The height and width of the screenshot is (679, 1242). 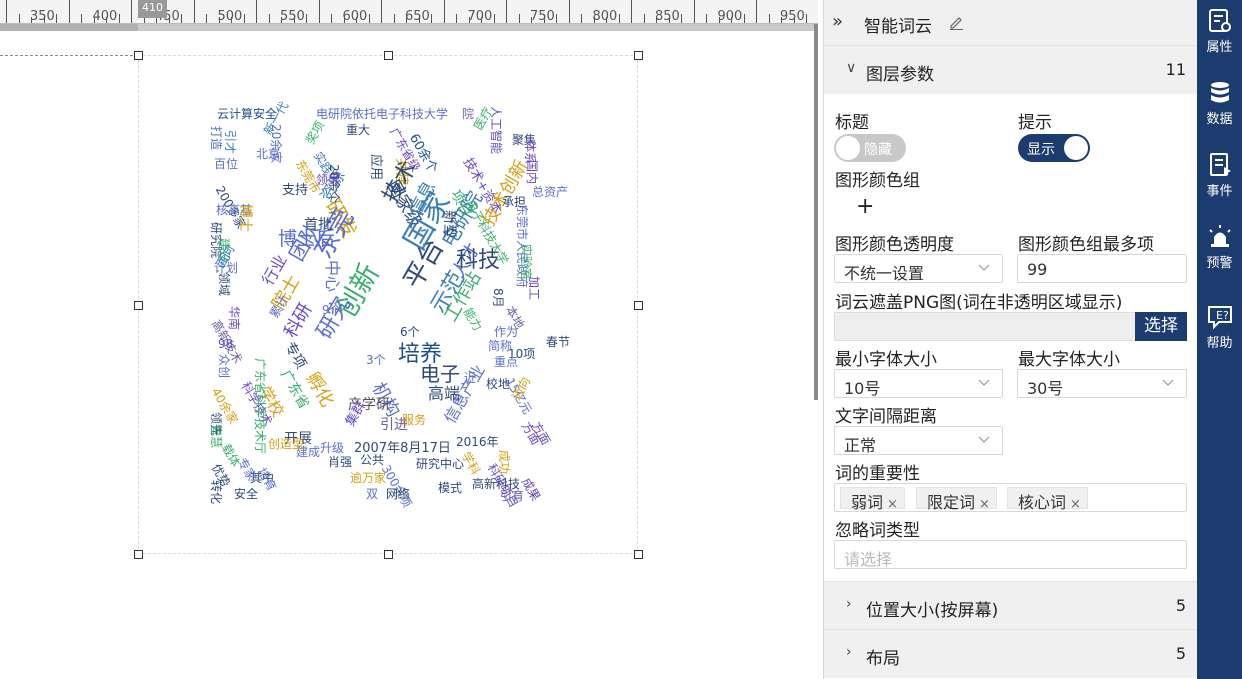 What do you see at coordinates (286, 444) in the screenshot?
I see `cloud-word: 创造型` at bounding box center [286, 444].